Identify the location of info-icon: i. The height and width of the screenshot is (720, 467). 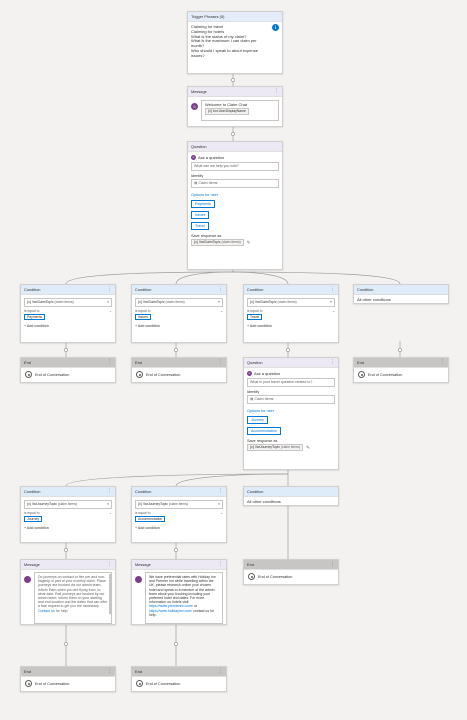
(275, 27).